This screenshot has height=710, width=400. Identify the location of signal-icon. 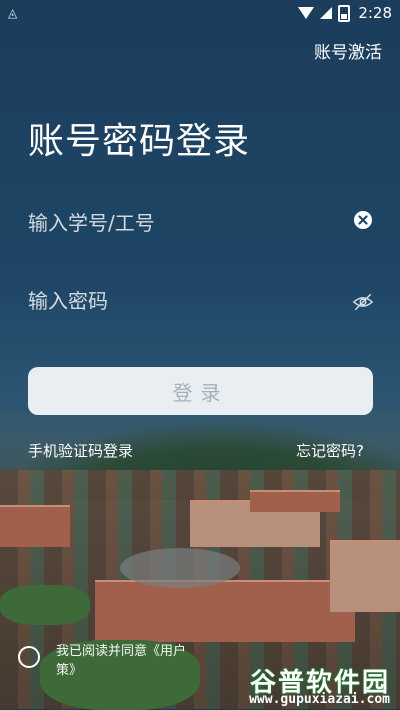
(326, 13).